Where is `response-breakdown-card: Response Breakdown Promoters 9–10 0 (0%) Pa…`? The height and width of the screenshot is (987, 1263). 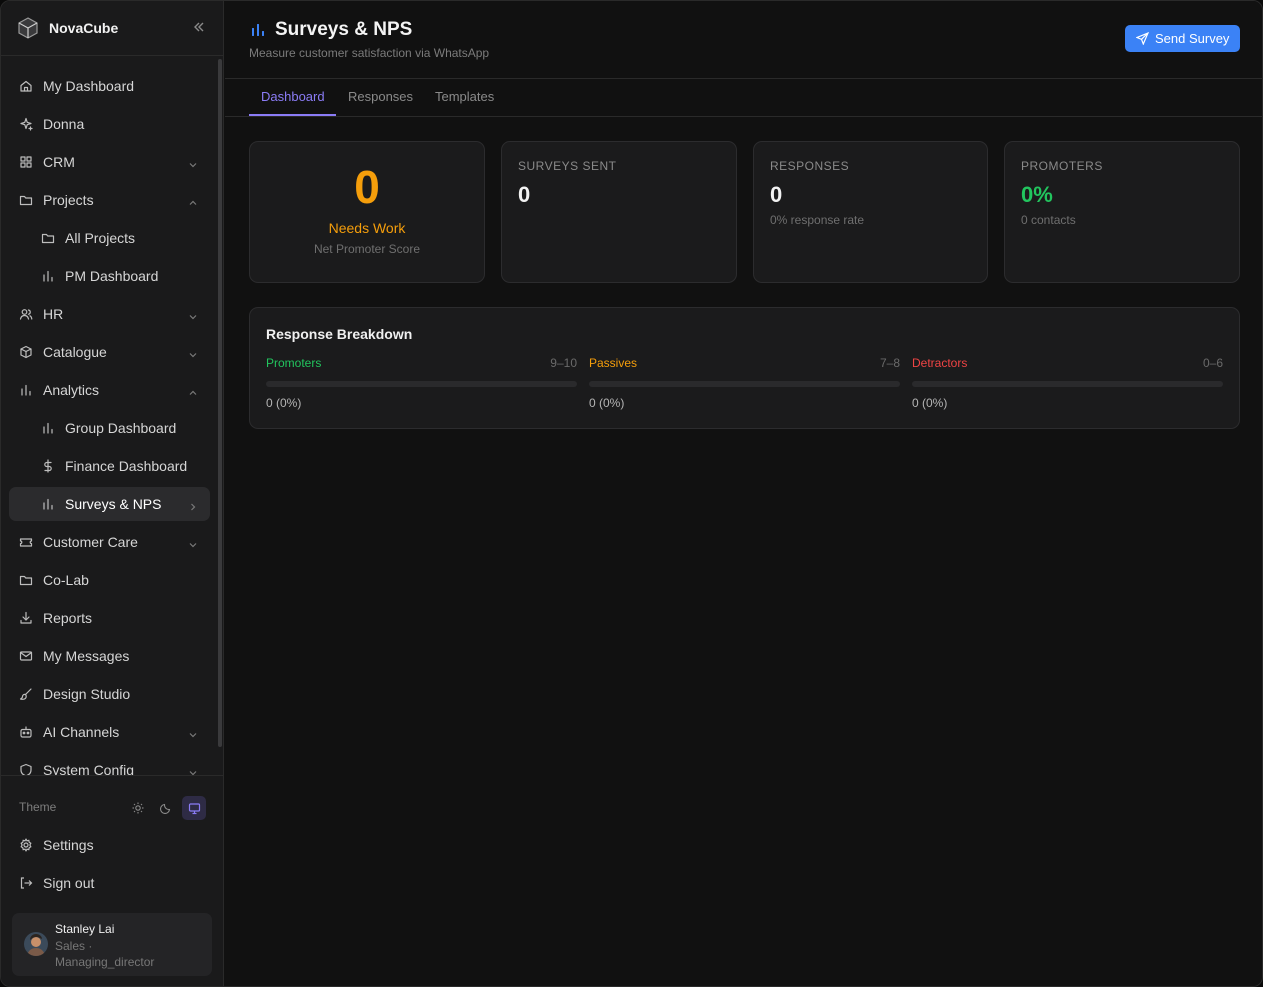 response-breakdown-card: Response Breakdown Promoters 9–10 0 (0%) Pa… is located at coordinates (744, 368).